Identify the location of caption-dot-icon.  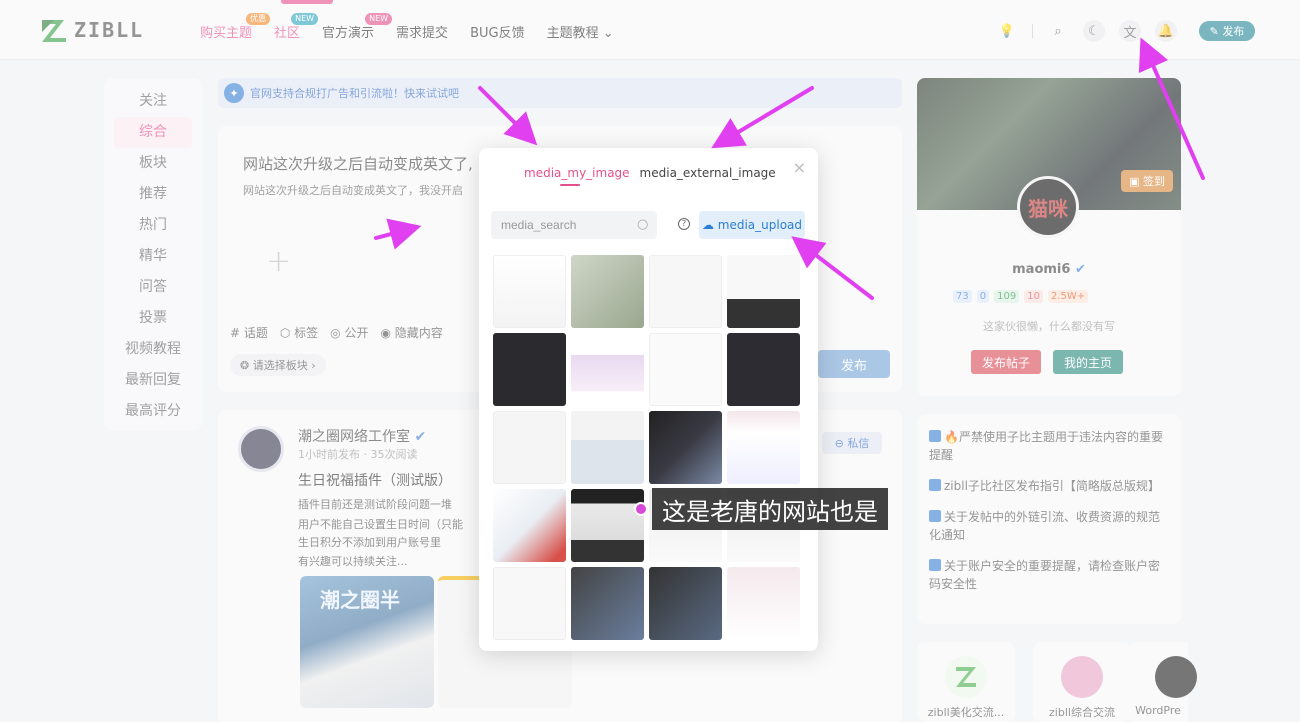
(641, 509).